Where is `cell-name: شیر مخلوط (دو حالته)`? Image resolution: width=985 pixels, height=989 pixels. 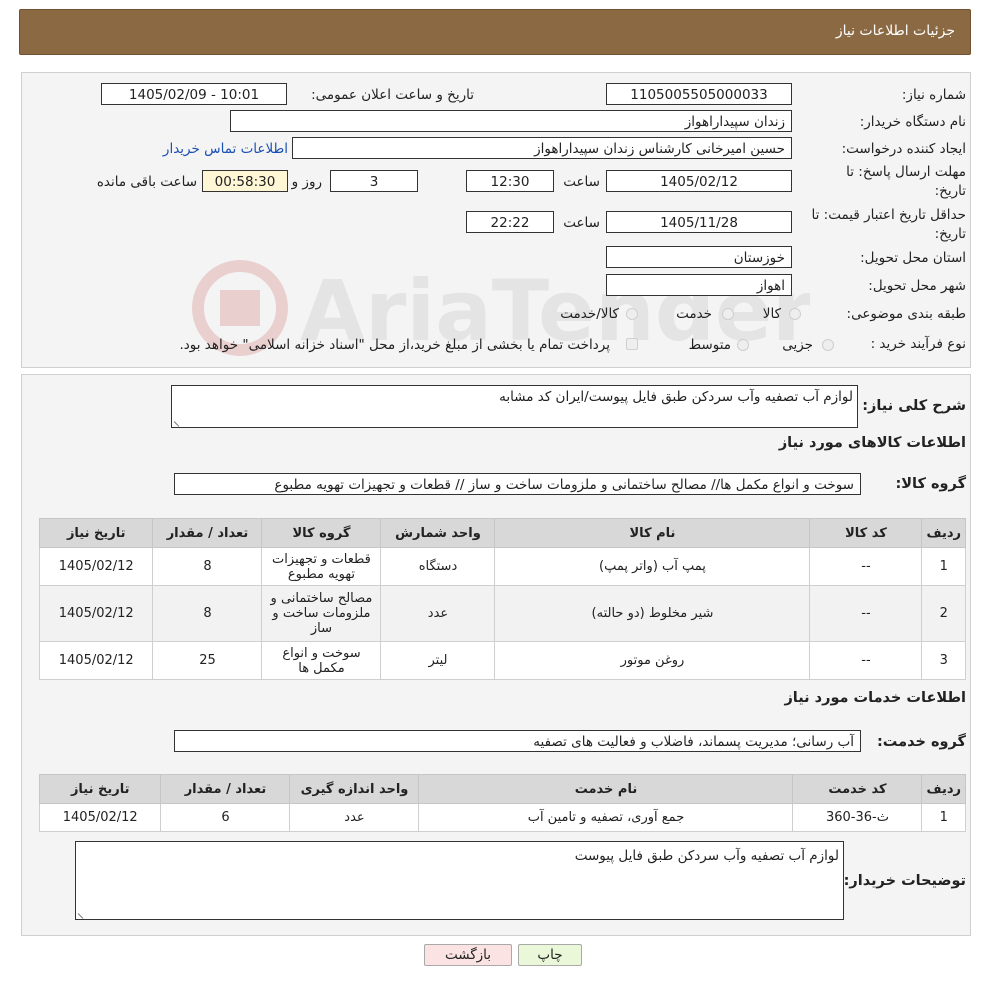 cell-name: شیر مخلوط (دو حالته) is located at coordinates (652, 613).